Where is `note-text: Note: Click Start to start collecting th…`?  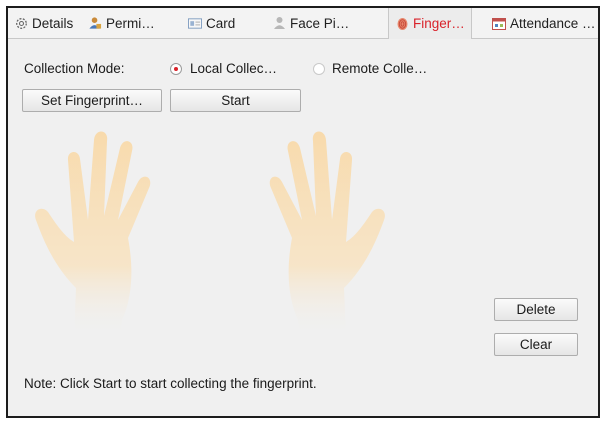 note-text: Note: Click Start to start collecting th… is located at coordinates (170, 383).